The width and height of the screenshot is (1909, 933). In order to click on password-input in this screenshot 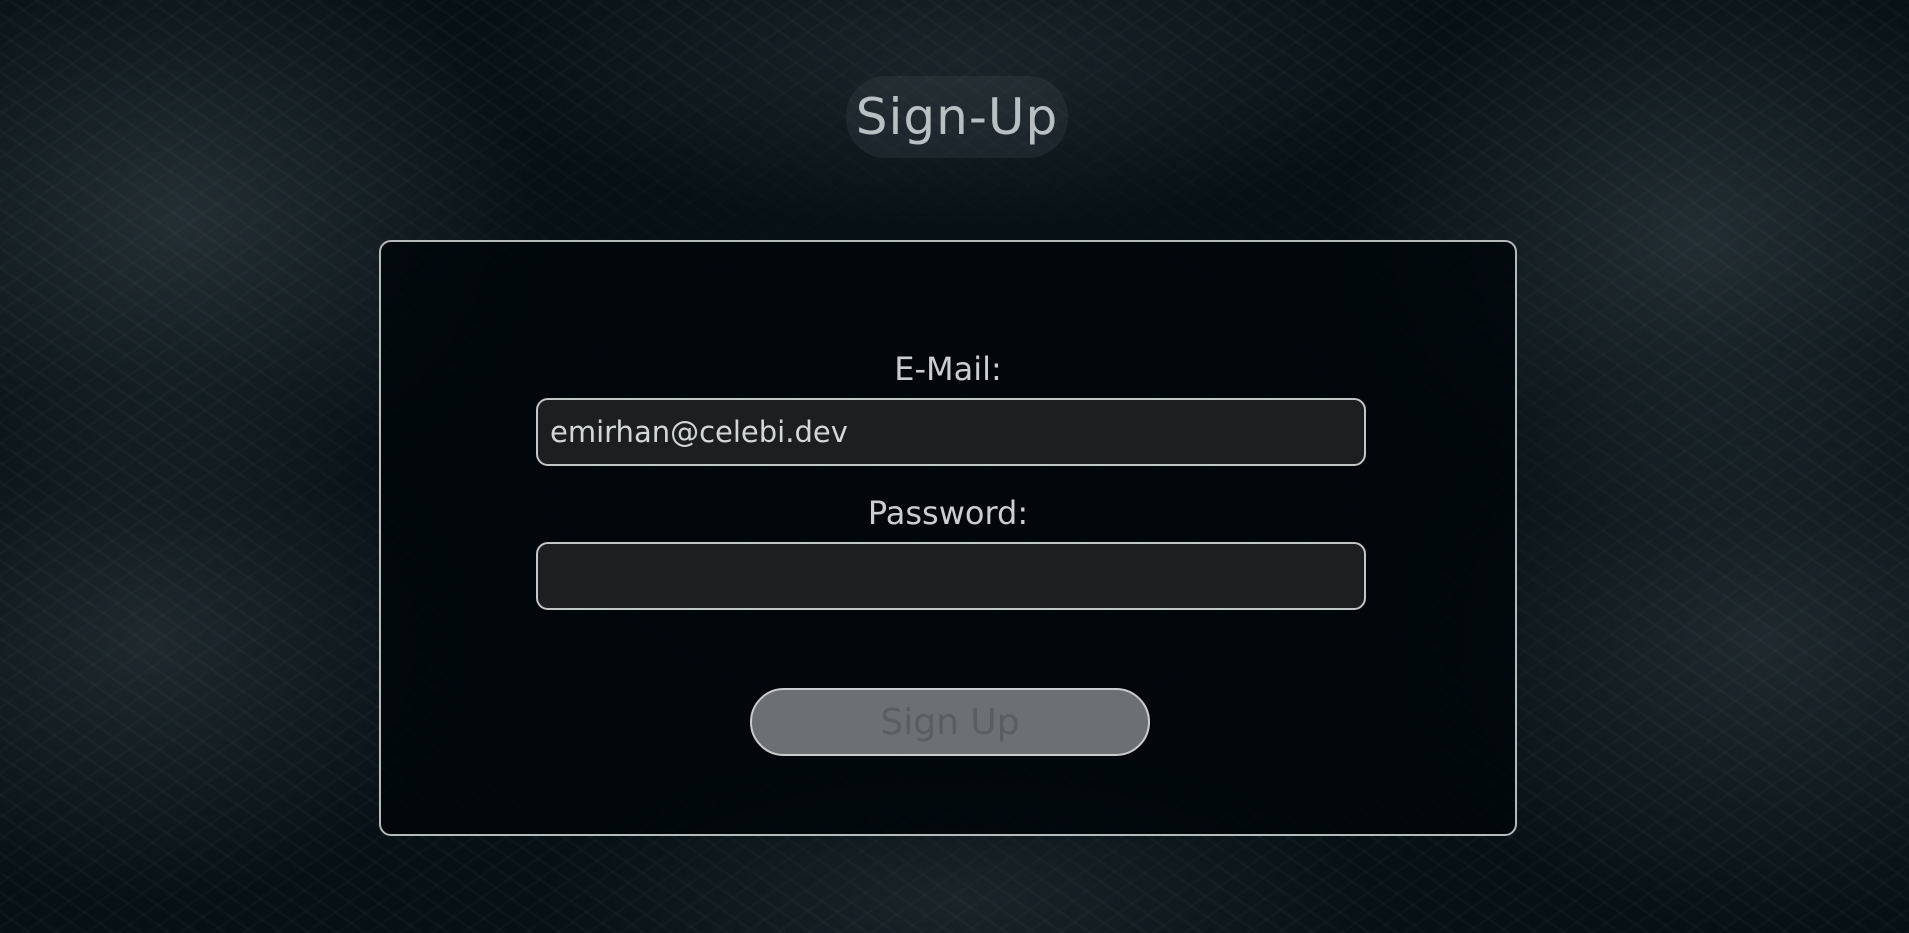, I will do `click(951, 576)`.